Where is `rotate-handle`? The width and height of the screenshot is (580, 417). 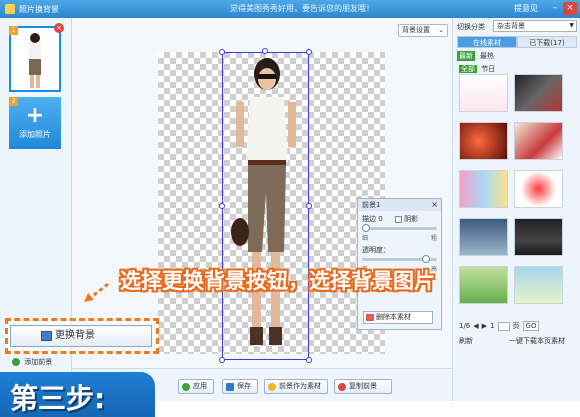
rotate-handle is located at coordinates (265, 51).